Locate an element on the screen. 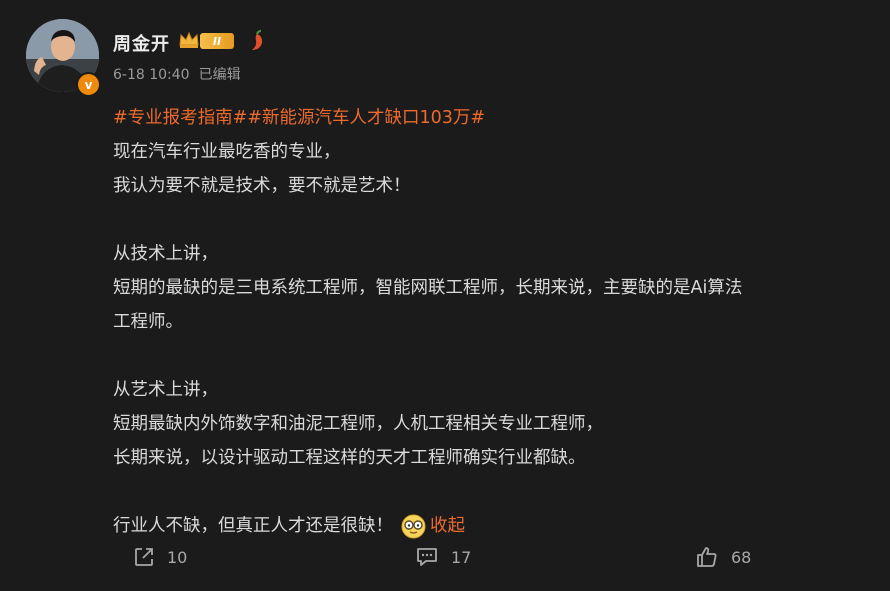  edited-label: 已编辑 is located at coordinates (219, 75).